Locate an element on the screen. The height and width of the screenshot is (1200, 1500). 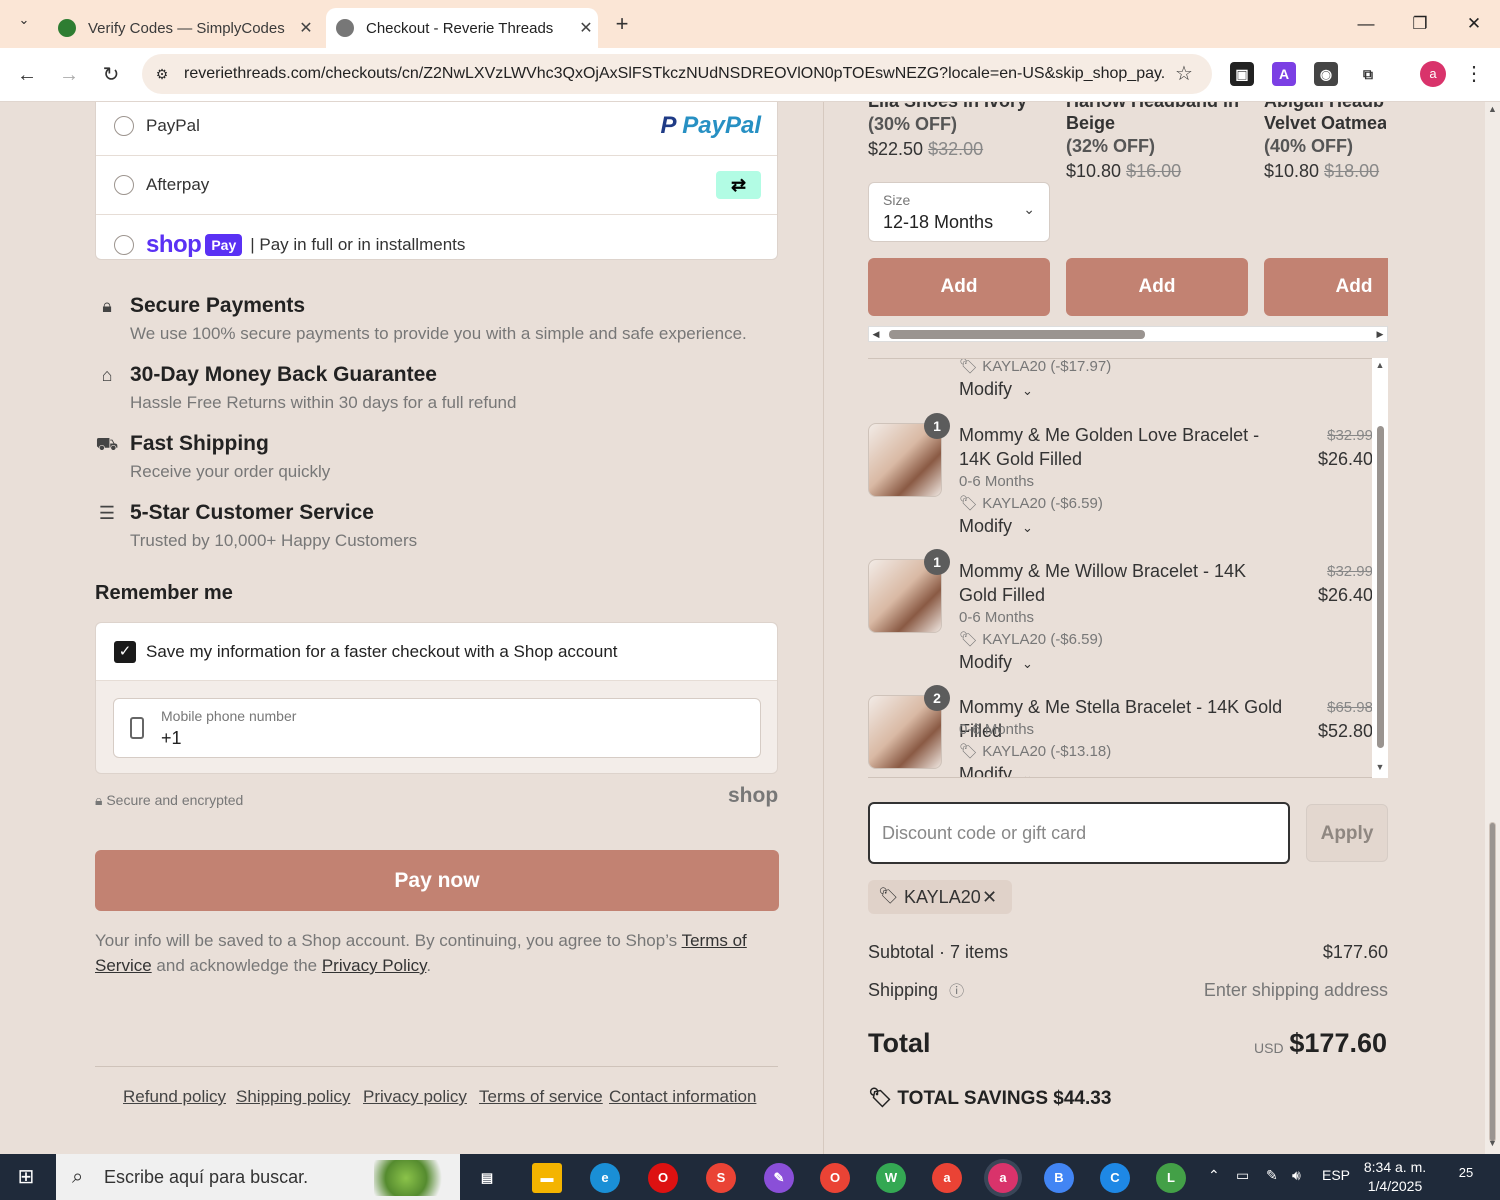
recommendations-scrollbar: ◀ ▶ is located at coordinates (1128, 334).